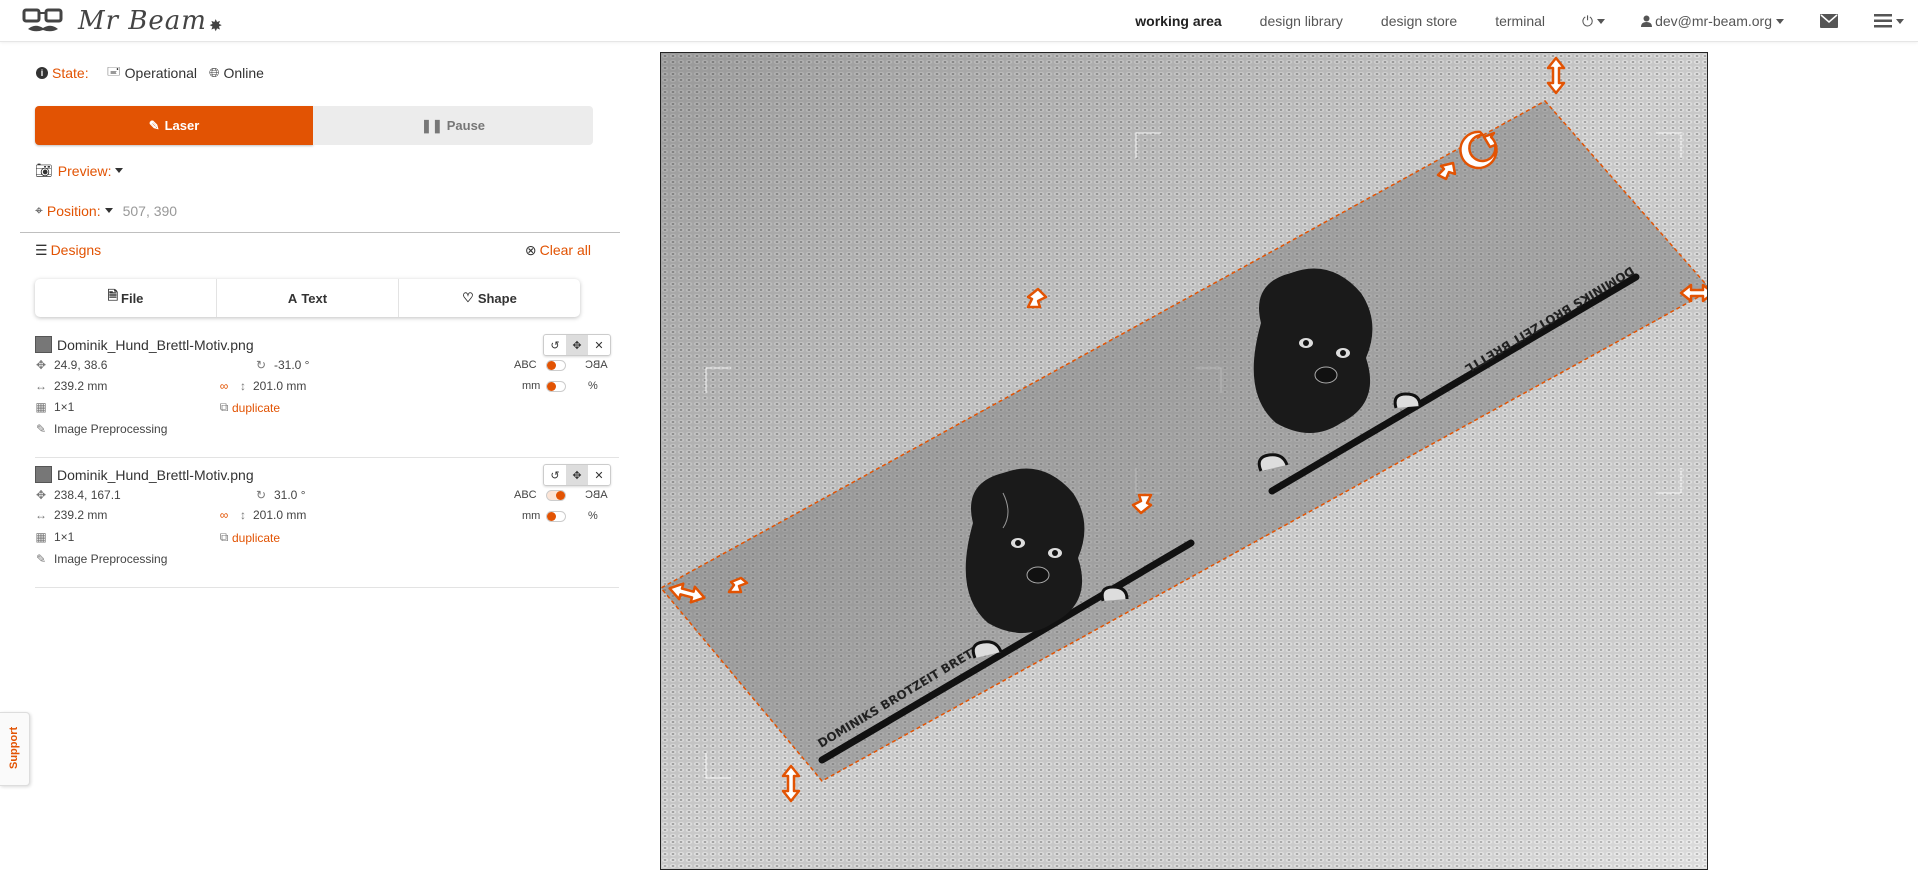 The height and width of the screenshot is (871, 1918). I want to click on power-menu: ⏻, so click(1594, 21).